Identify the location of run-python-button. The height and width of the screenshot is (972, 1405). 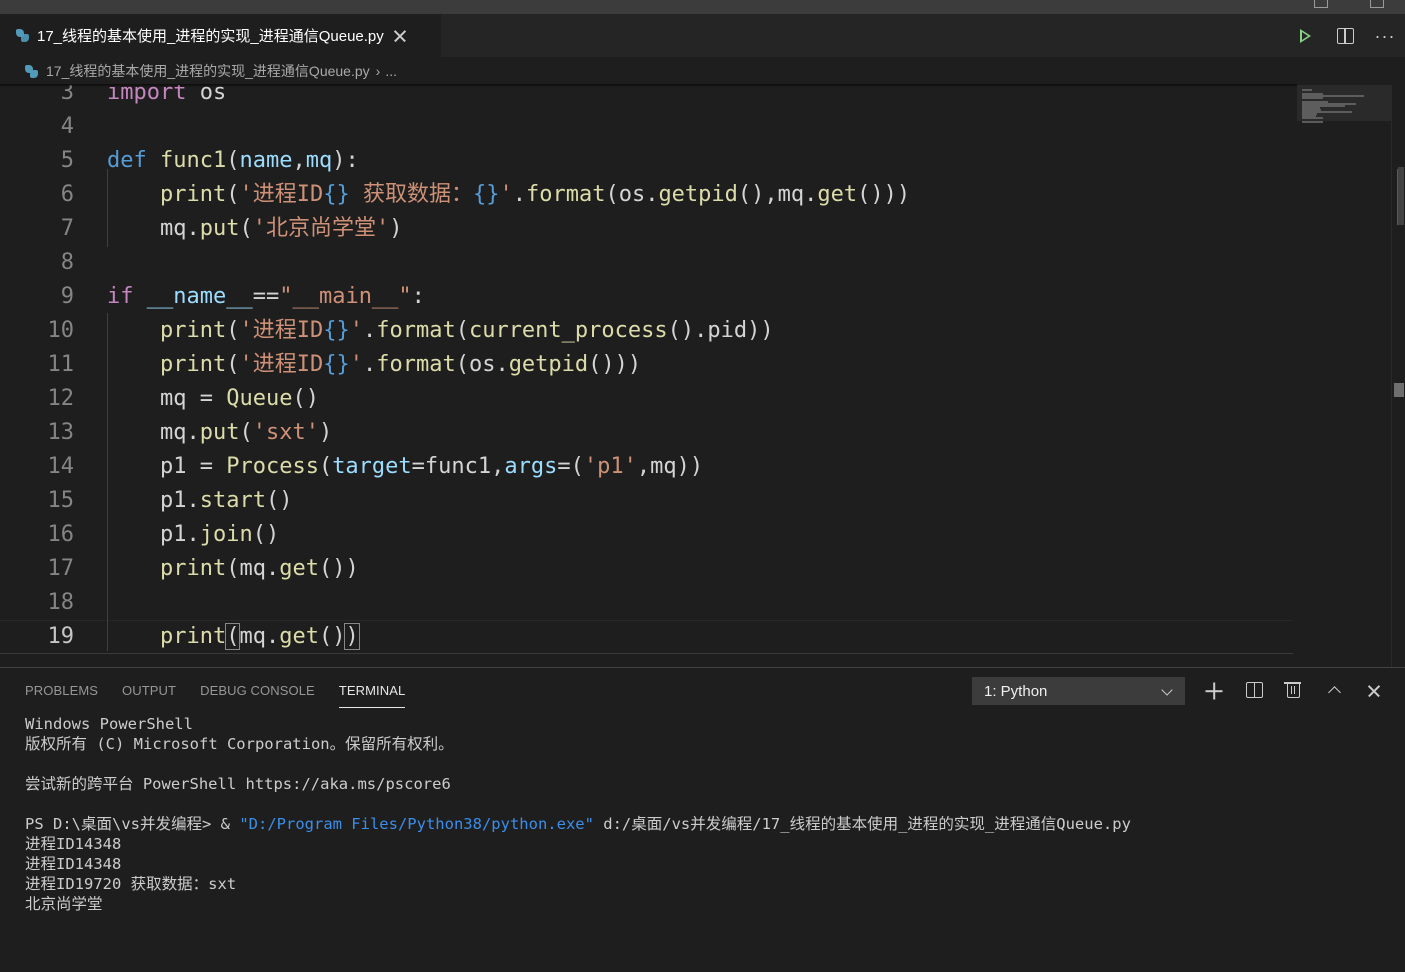
(1305, 36).